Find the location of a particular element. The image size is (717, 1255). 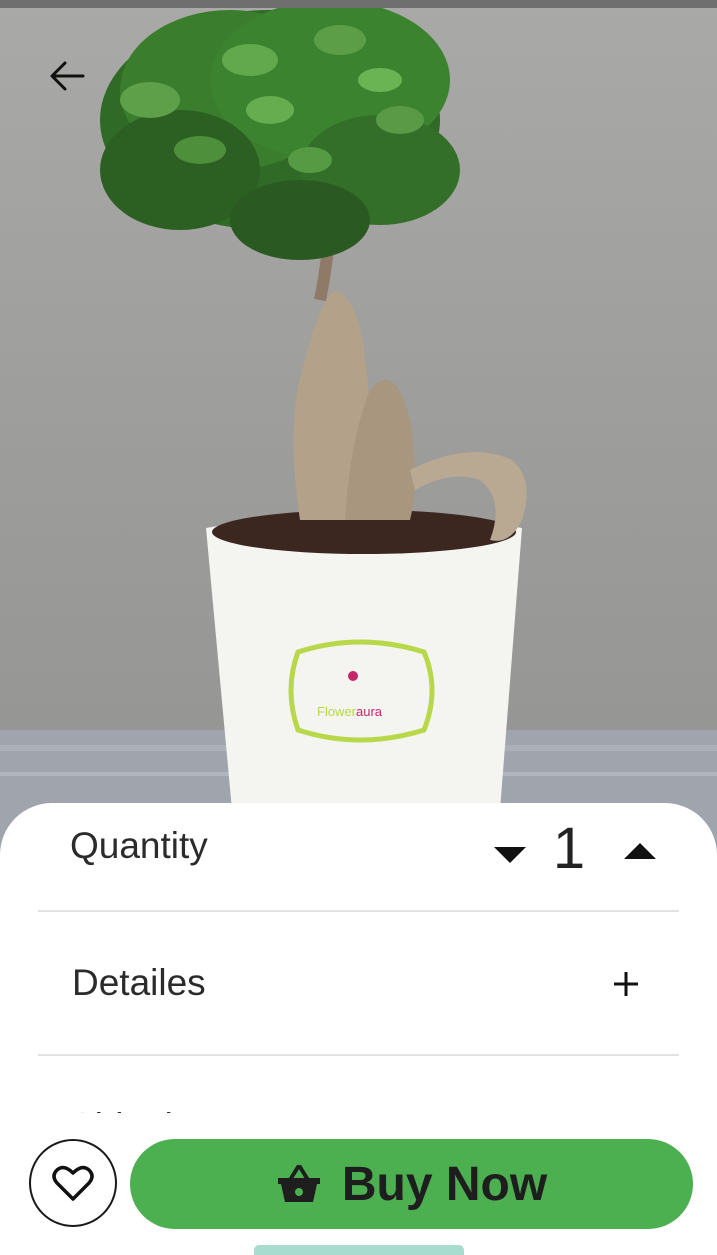

wishlist-button is located at coordinates (73, 1183).